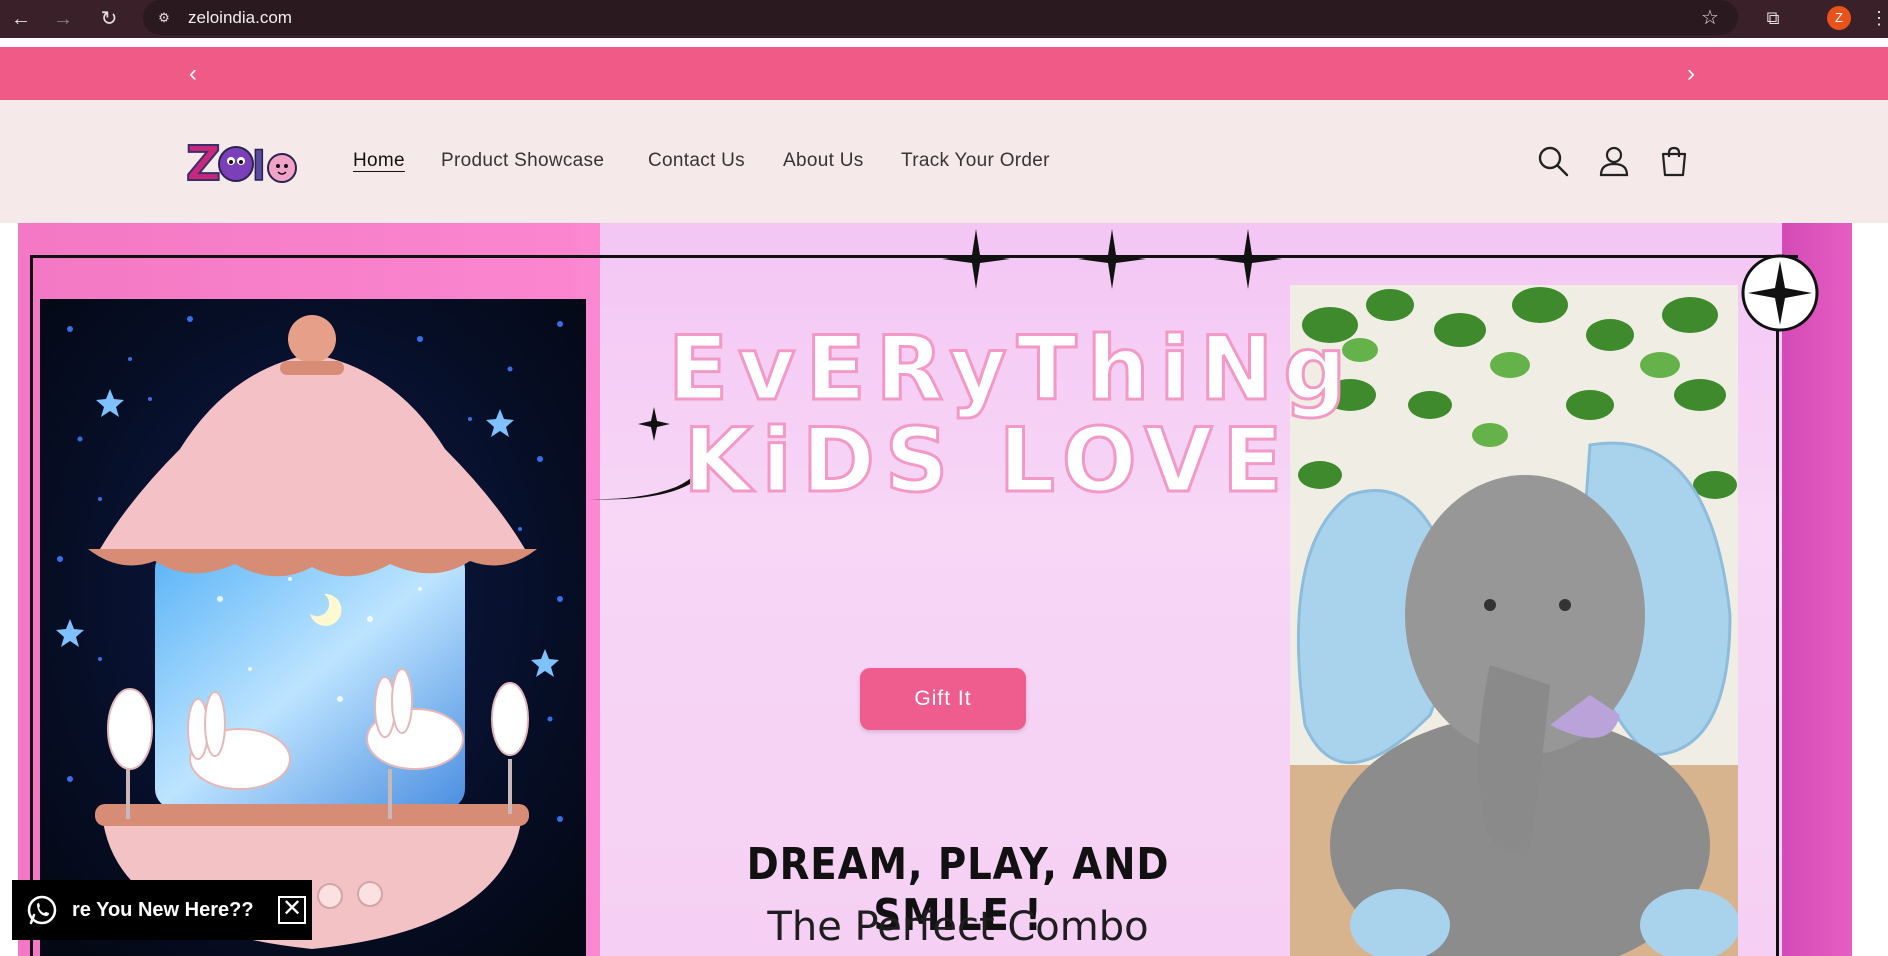  Describe the element at coordinates (292, 910) in the screenshot. I see `close-icon: ✕` at that location.